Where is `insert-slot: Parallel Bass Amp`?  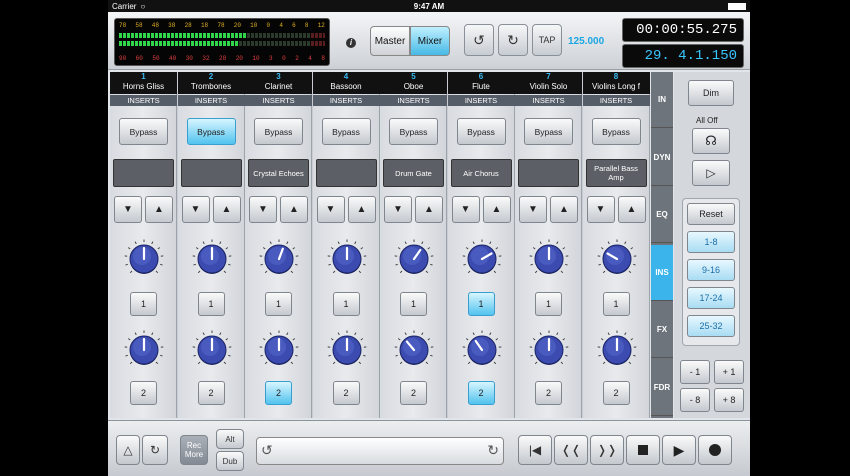
insert-slot: Parallel Bass Amp is located at coordinates (616, 173).